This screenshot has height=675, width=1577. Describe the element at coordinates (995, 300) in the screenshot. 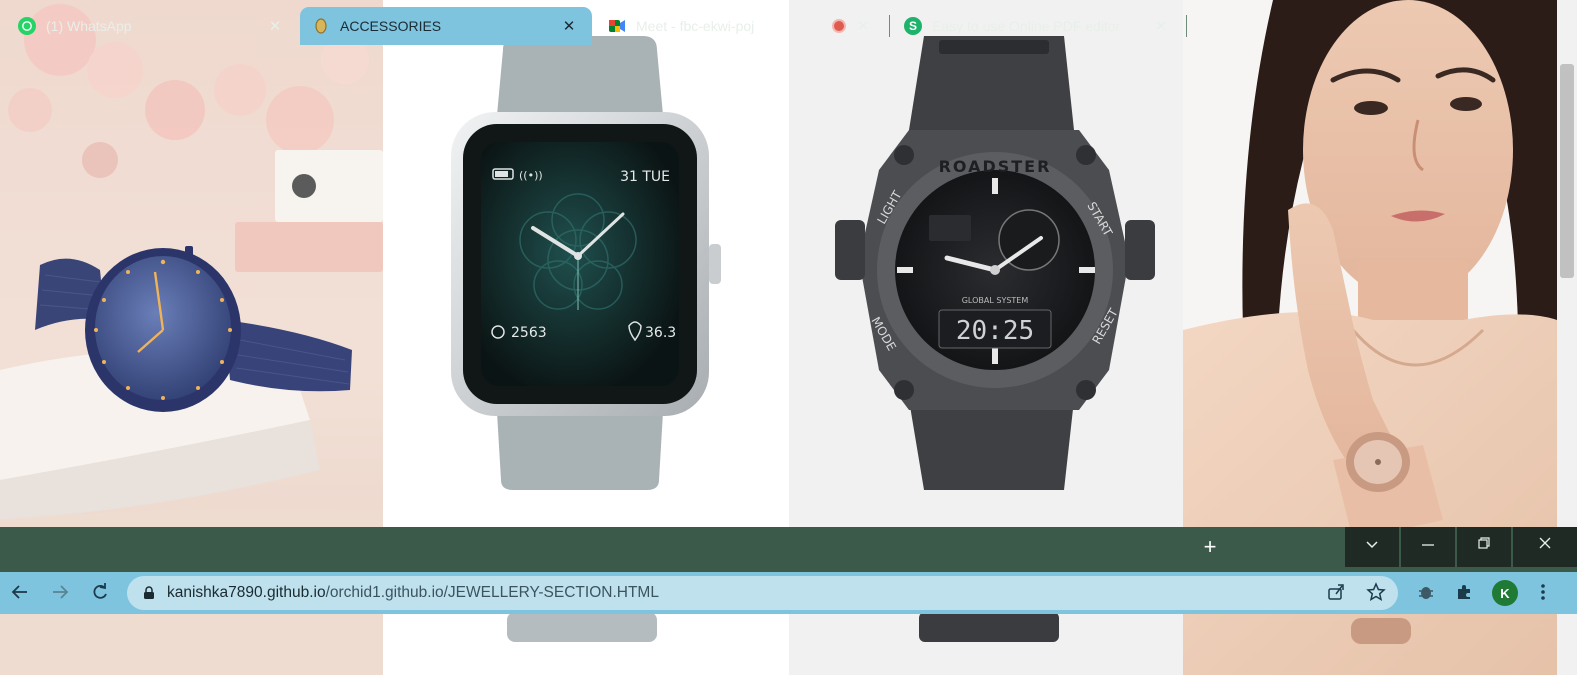

I see `system-text: GLOBAL SYSTEM` at that location.